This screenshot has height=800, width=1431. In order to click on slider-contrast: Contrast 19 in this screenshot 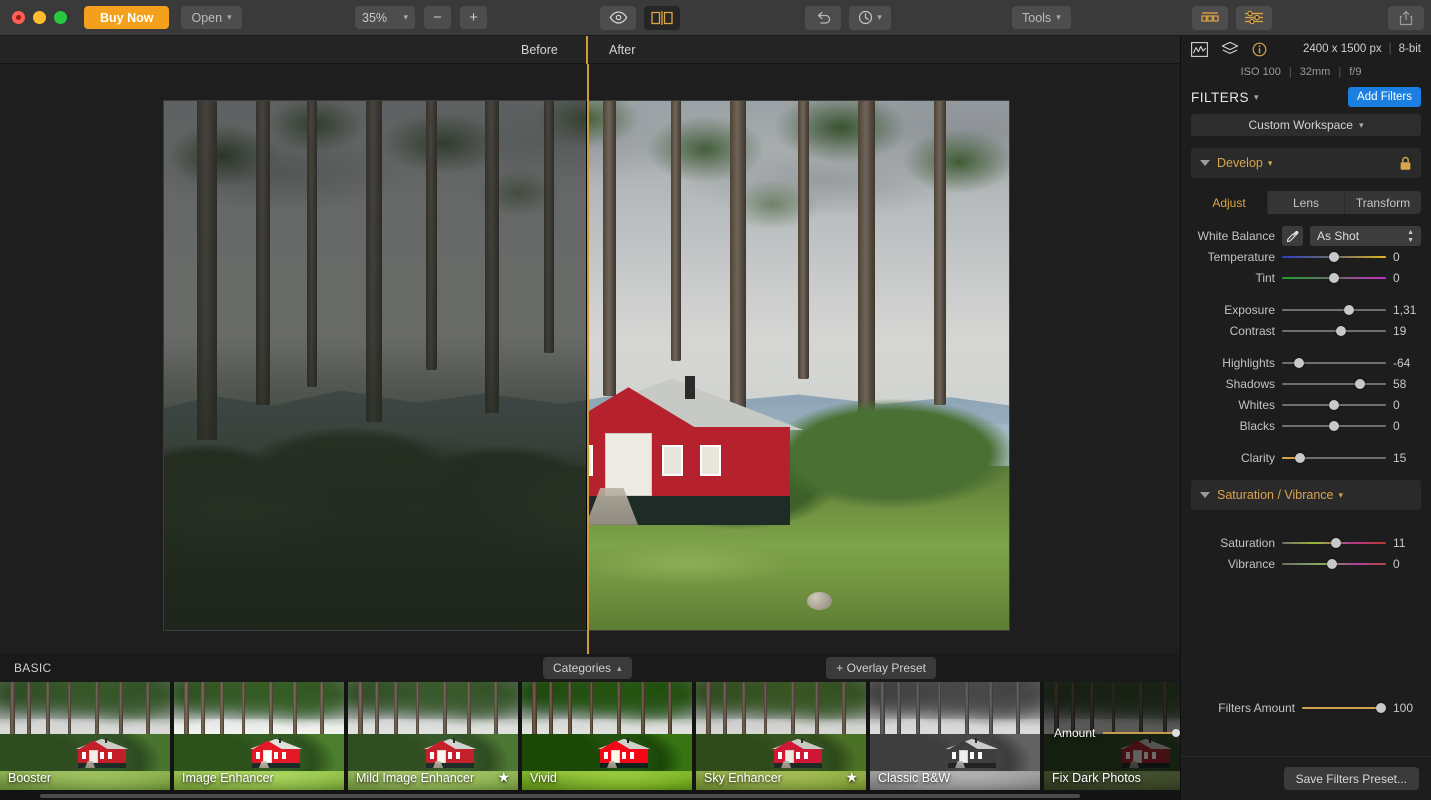, I will do `click(1306, 330)`.